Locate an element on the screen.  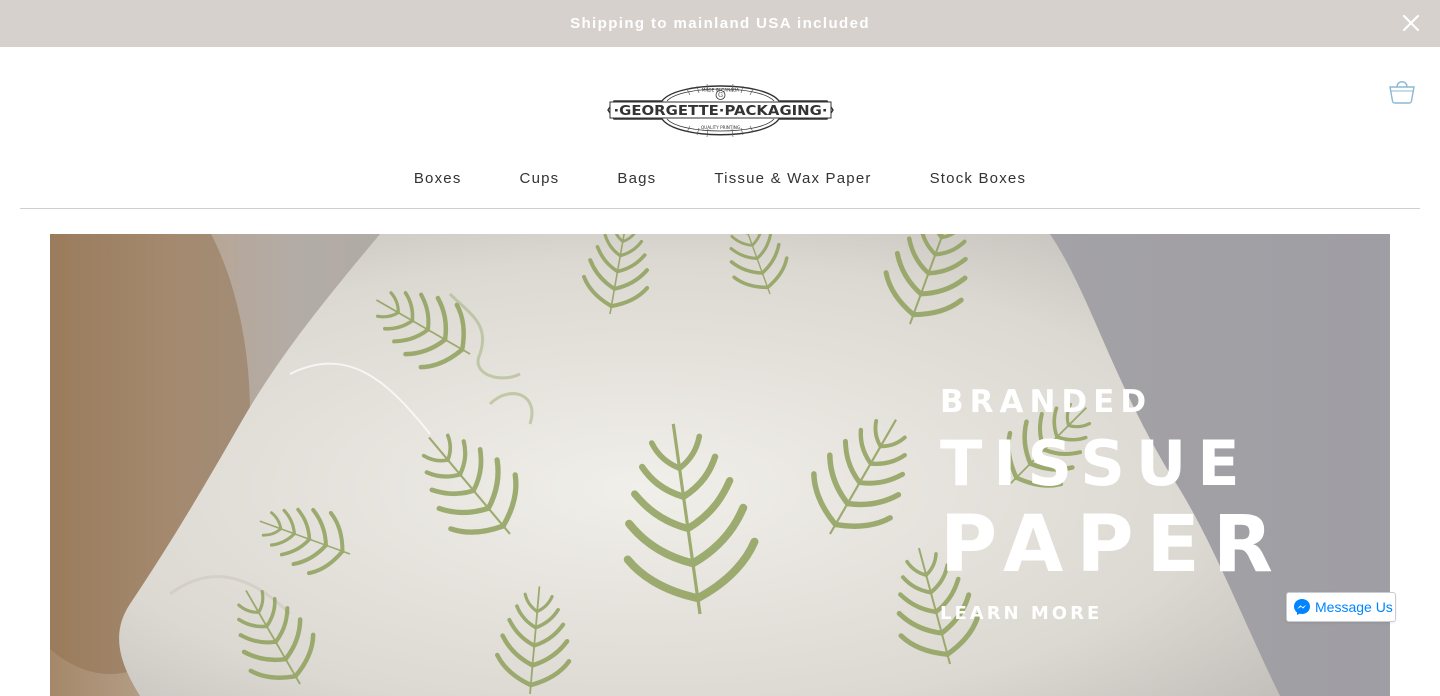
nav-item-tissue-wax-paper: Tissue & Wax Paper is located at coordinates (792, 178).